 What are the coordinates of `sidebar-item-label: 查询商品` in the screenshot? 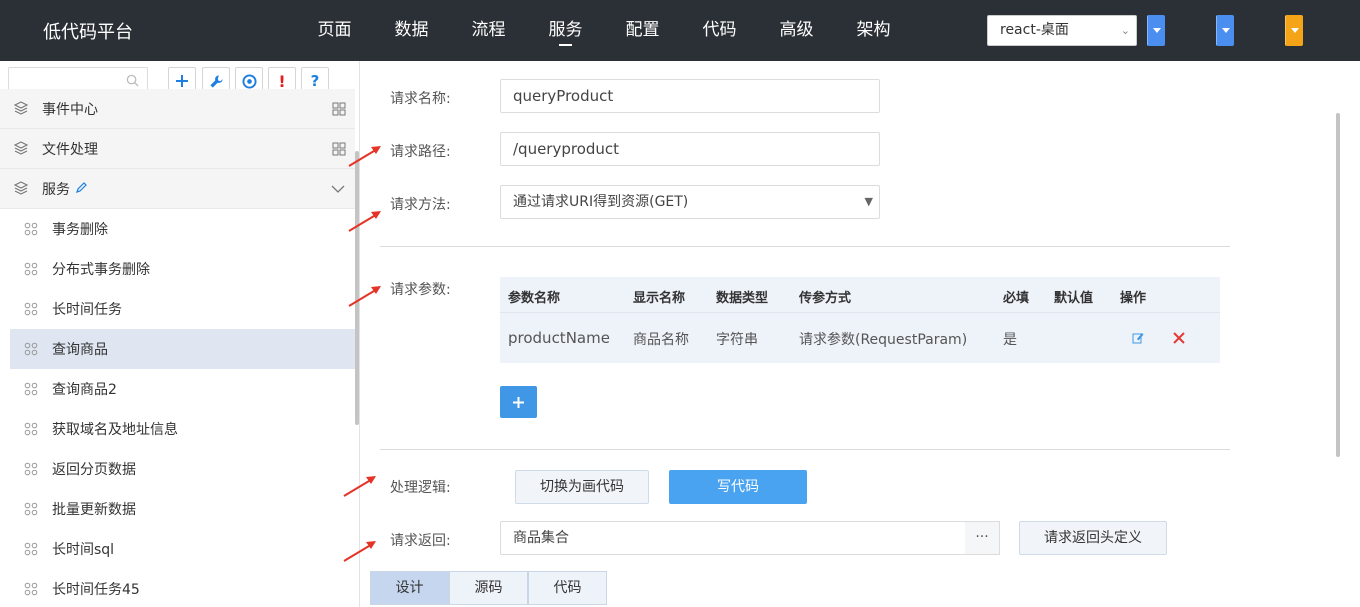 It's located at (80, 350).